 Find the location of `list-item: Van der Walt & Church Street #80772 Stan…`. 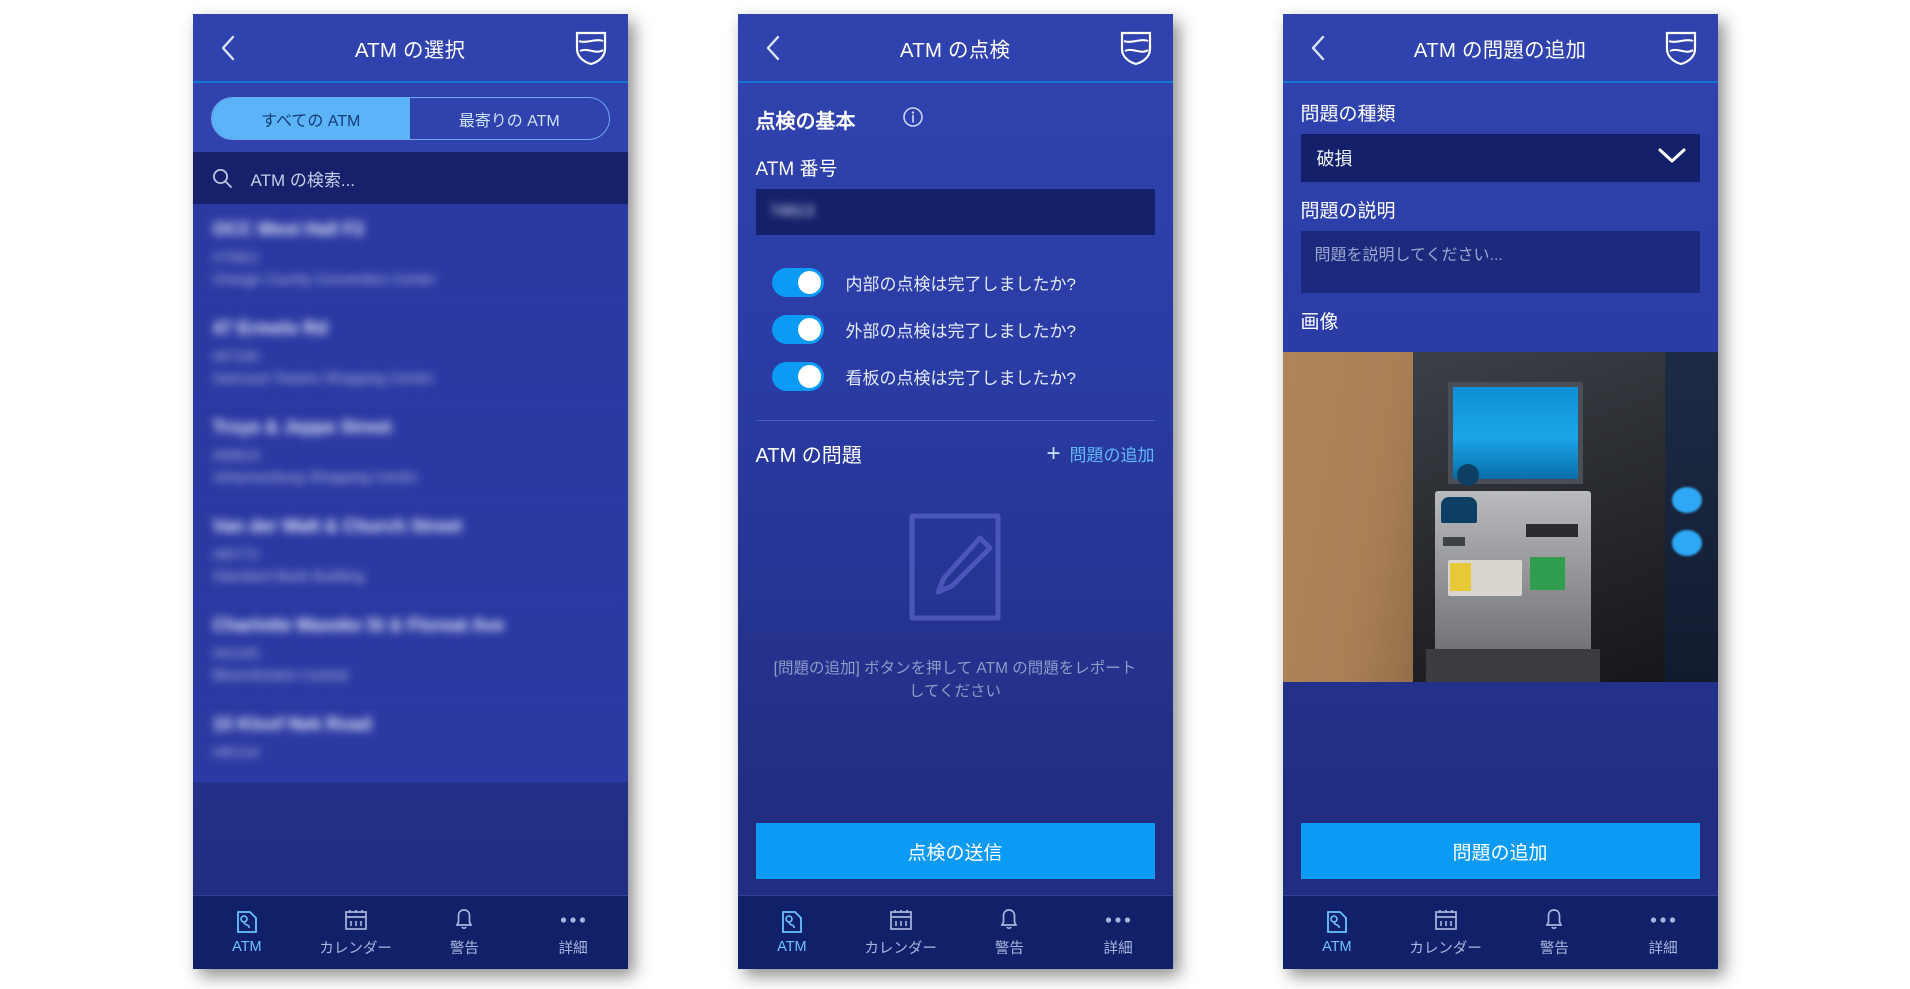

list-item: Van der Walt & Church Street #80772 Stan… is located at coordinates (410, 550).